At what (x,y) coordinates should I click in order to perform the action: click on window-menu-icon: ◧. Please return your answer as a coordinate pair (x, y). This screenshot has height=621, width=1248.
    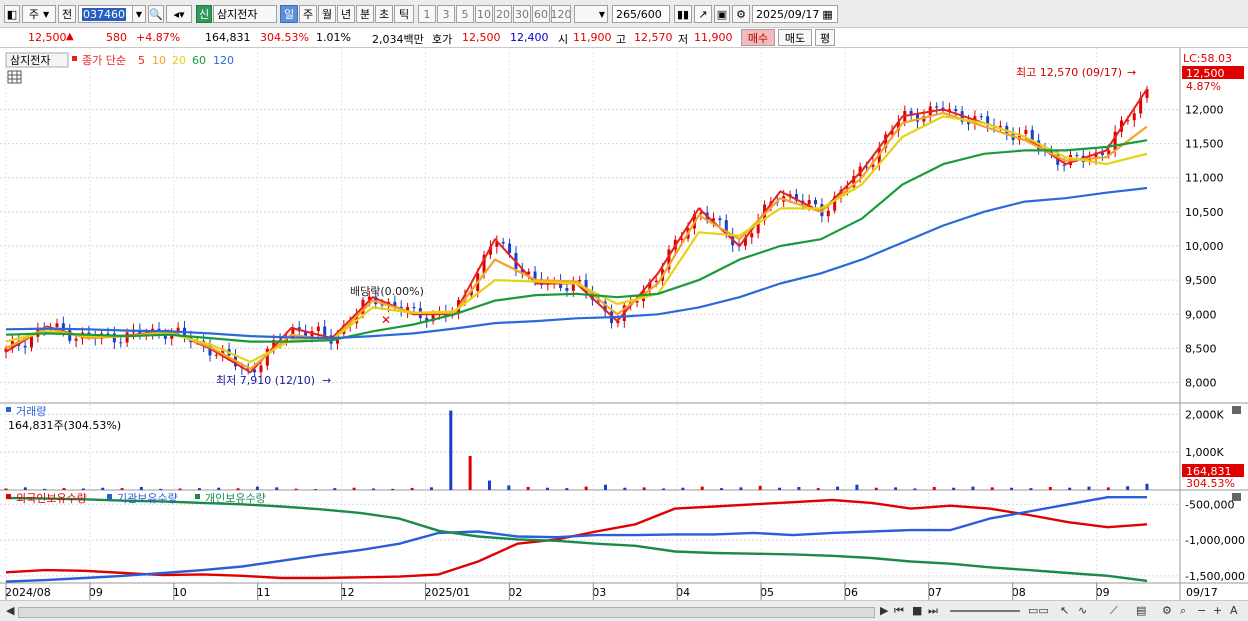
    Looking at the image, I should click on (12, 14).